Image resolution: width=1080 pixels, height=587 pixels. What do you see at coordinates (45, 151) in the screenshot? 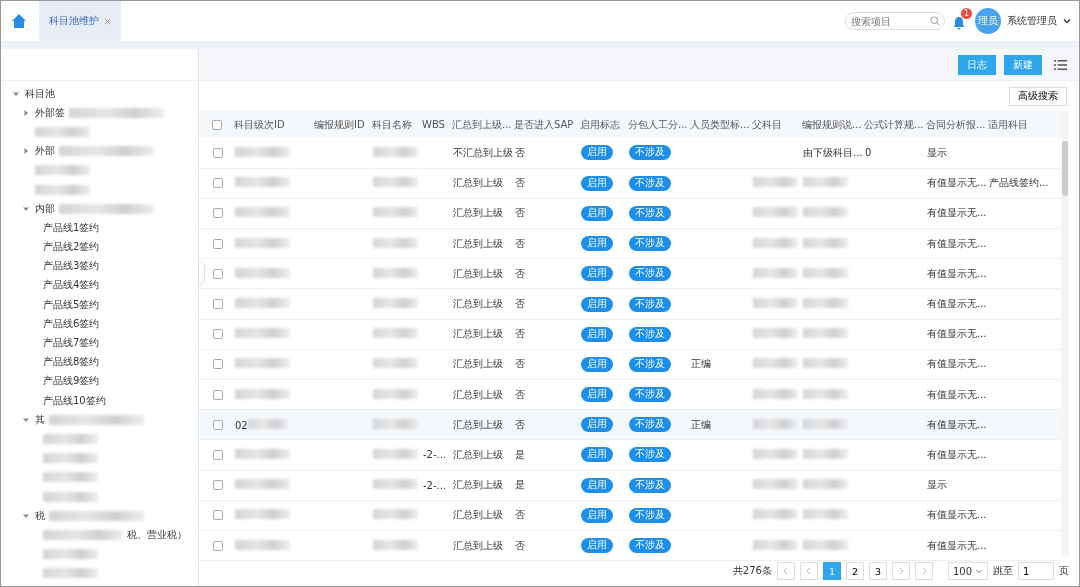
I see `tree-item: 外部` at bounding box center [45, 151].